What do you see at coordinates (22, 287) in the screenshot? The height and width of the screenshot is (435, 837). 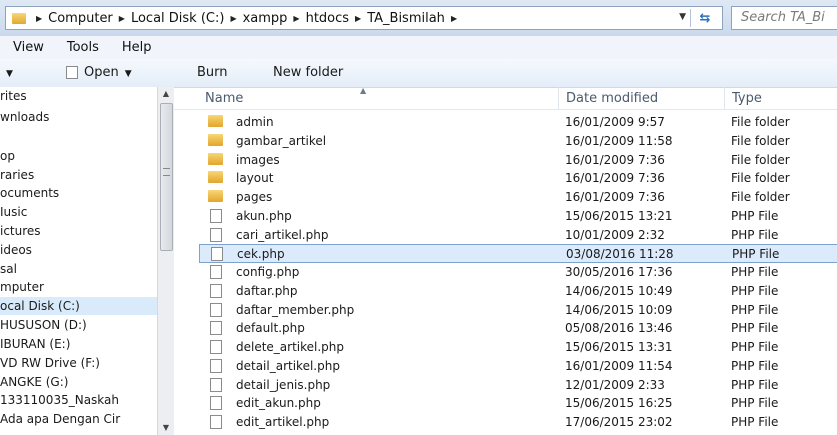 I see `nav-item: mputer` at bounding box center [22, 287].